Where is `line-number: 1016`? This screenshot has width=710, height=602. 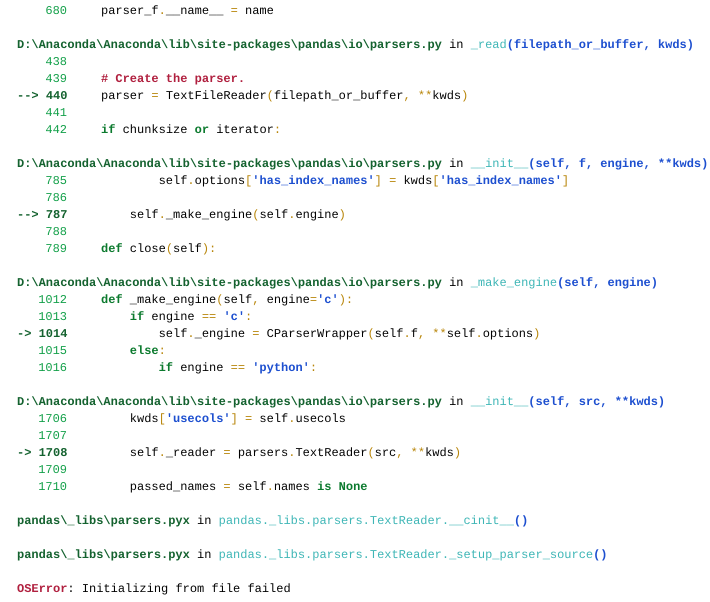
line-number: 1016 is located at coordinates (52, 368).